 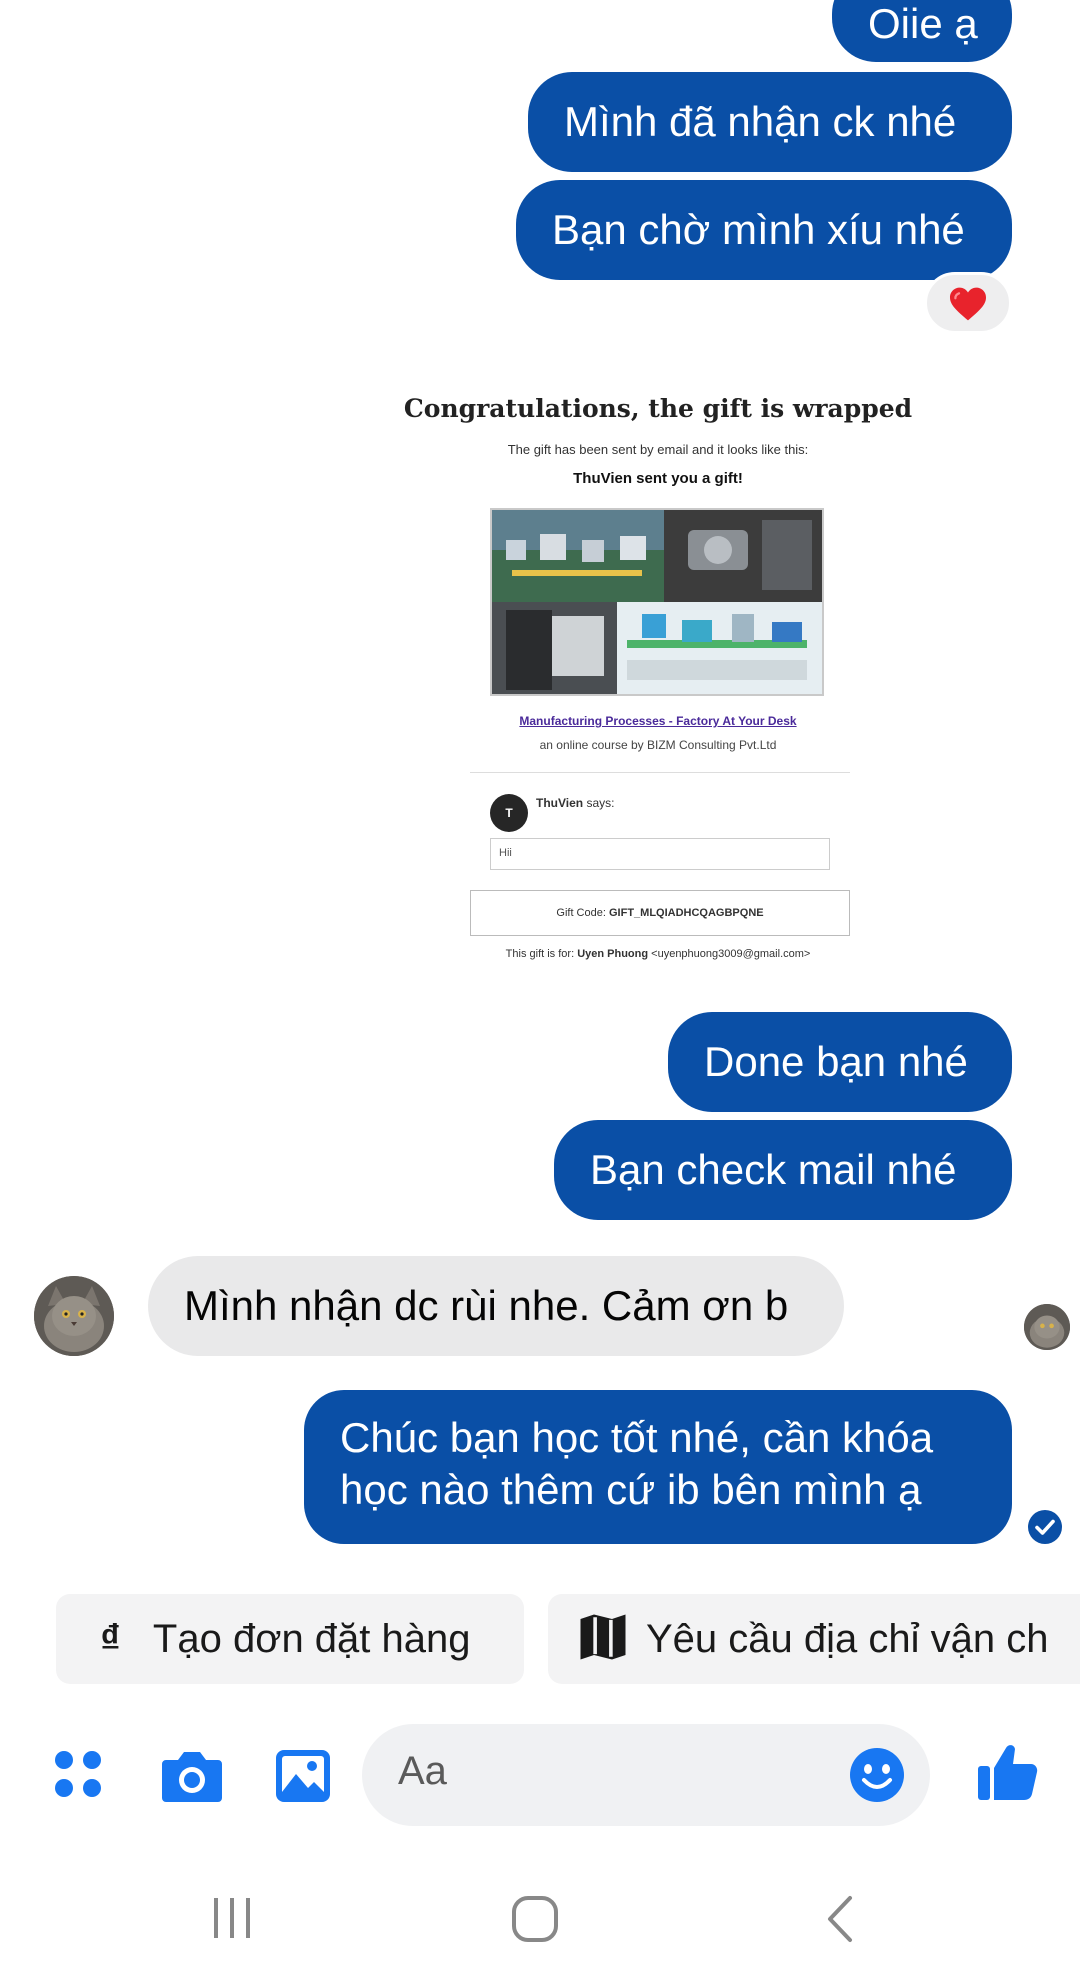 I want to click on recent-apps-icon, so click(x=232, y=1918).